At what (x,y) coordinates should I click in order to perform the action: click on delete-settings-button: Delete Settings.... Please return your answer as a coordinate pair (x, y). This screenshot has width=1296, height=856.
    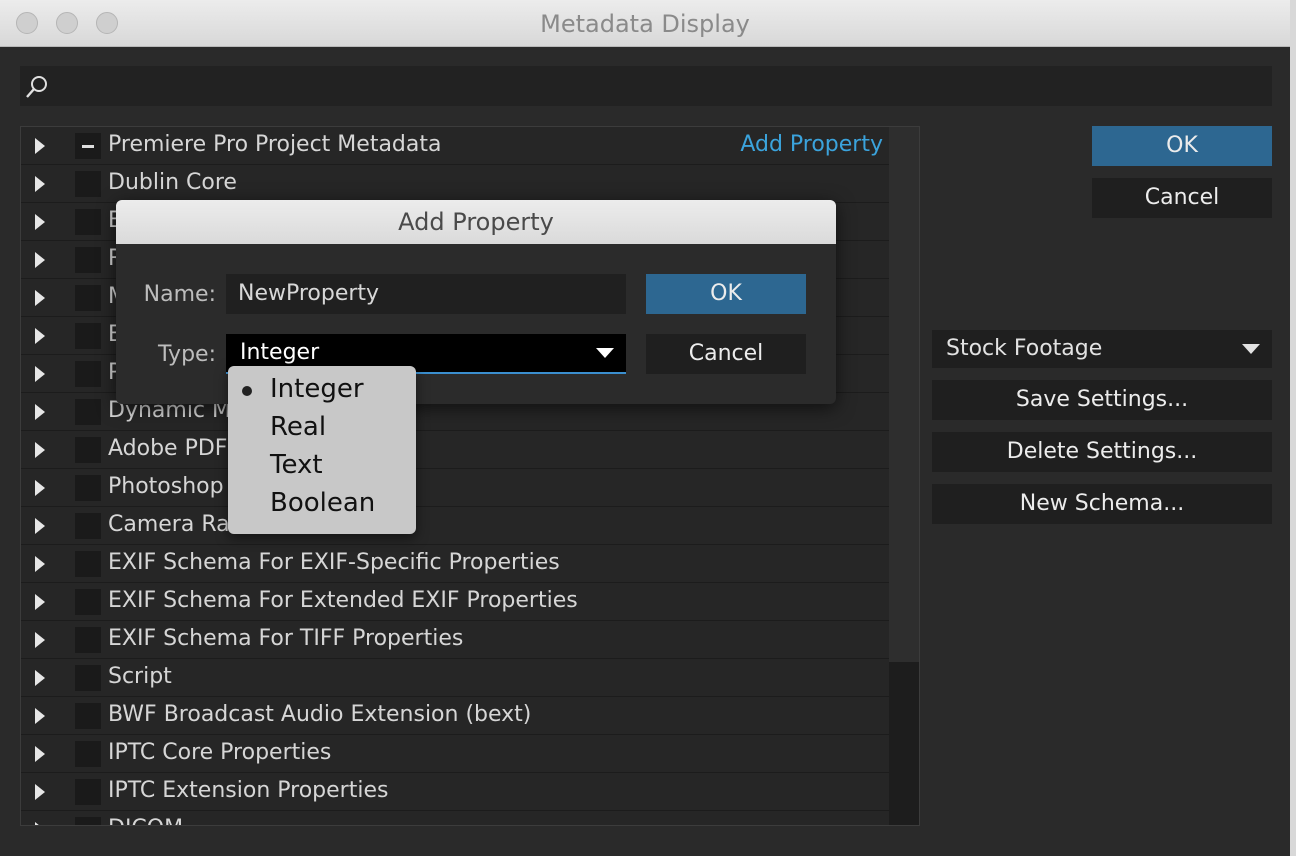
    Looking at the image, I should click on (1102, 452).